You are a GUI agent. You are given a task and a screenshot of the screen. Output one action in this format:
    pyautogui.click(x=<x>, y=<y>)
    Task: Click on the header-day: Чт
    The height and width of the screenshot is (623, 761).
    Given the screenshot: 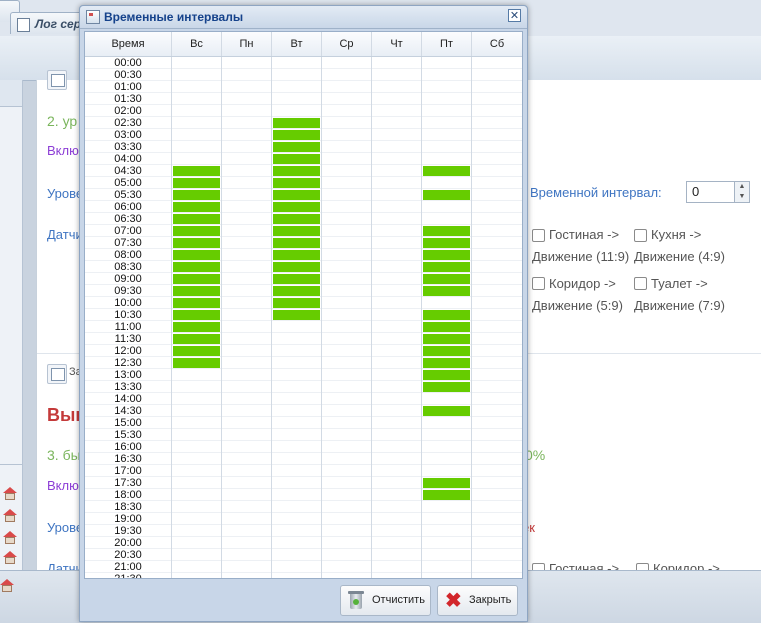 What is the action you would take?
    pyautogui.click(x=397, y=44)
    